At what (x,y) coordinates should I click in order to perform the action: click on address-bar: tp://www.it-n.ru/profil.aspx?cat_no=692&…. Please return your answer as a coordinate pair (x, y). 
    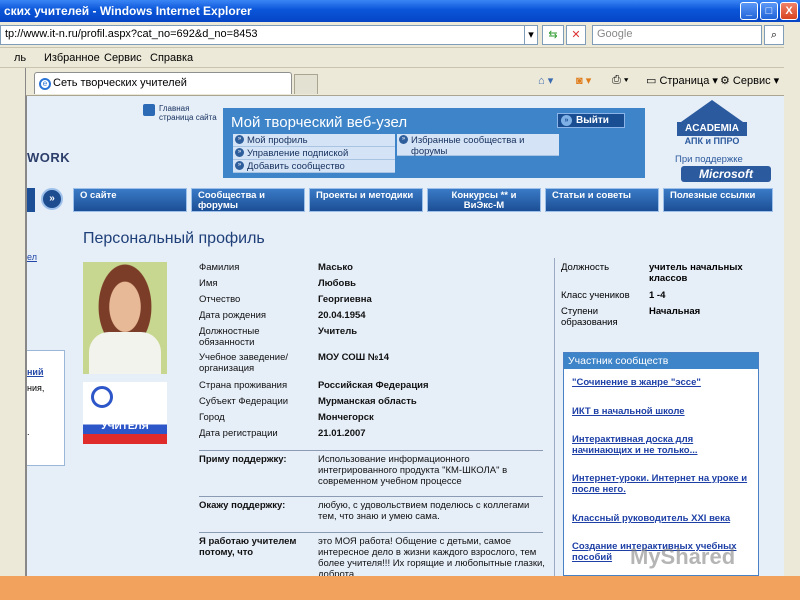
    Looking at the image, I should click on (400, 35).